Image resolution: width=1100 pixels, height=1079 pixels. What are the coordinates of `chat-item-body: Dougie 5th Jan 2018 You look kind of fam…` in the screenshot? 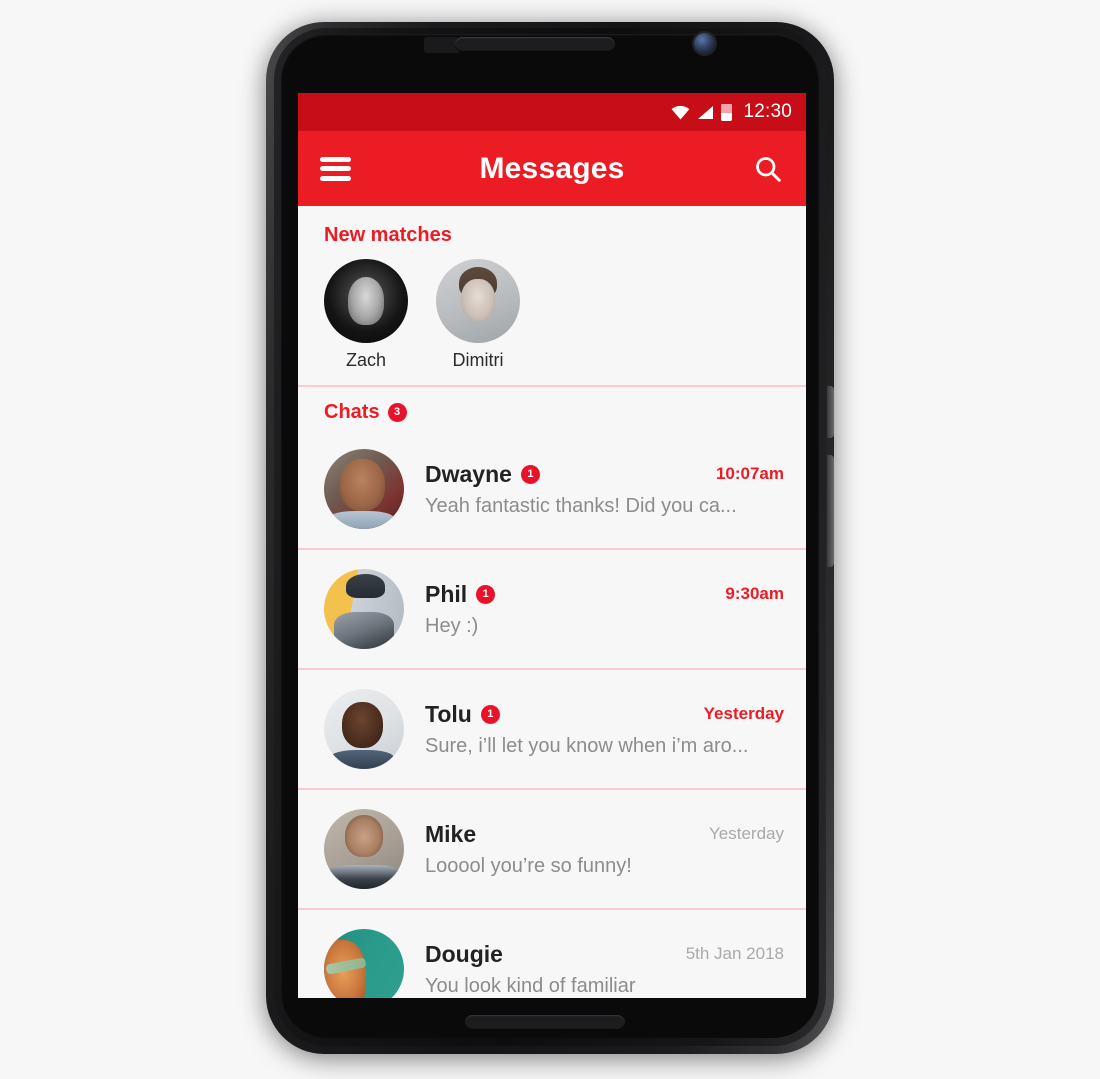 It's located at (604, 969).